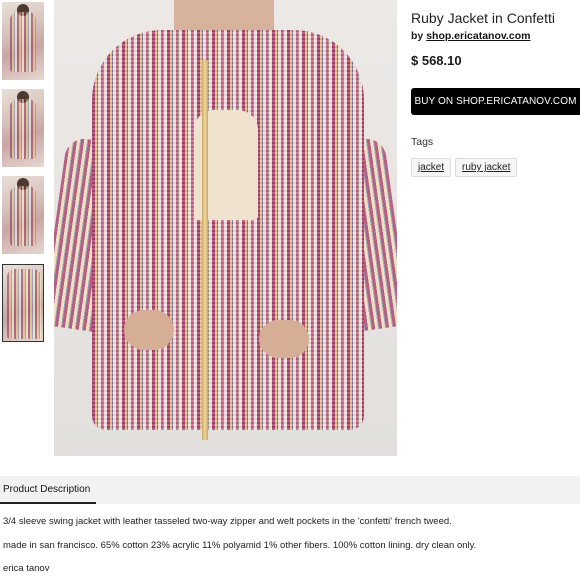 This screenshot has height=580, width=580. I want to click on seller-link: shop.ericatanov.com, so click(478, 36).